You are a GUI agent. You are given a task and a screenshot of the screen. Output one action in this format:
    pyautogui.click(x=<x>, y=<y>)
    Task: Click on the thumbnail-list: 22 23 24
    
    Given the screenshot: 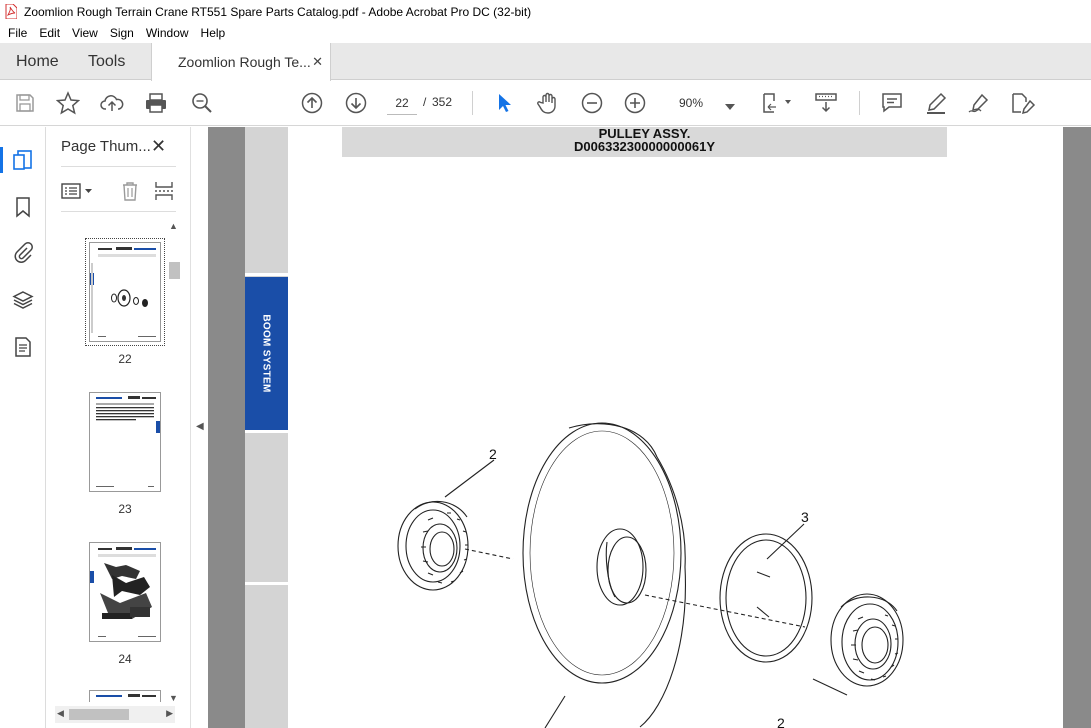 What is the action you would take?
    pyautogui.click(x=112, y=462)
    